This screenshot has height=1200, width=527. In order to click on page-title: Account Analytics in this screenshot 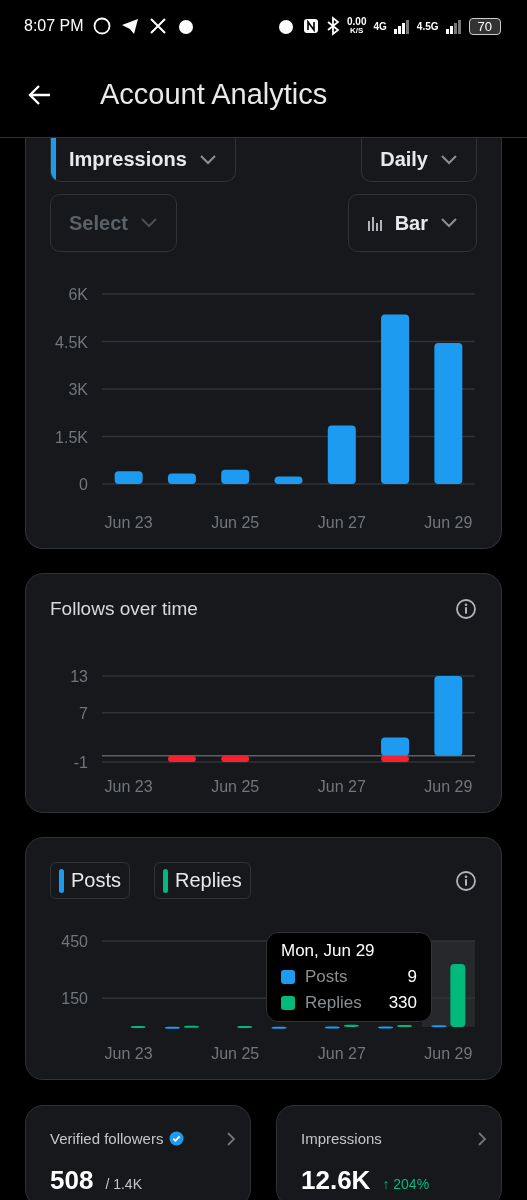, I will do `click(214, 94)`.